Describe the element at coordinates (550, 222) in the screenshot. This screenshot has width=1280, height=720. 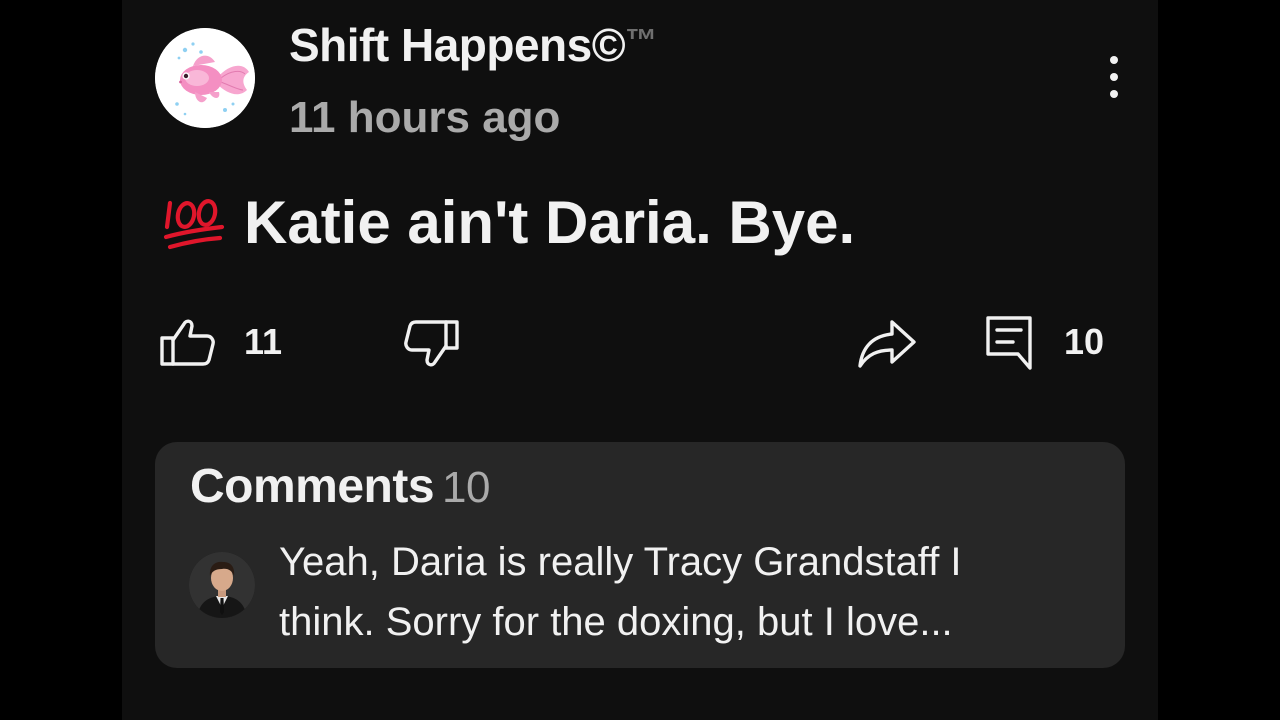
I see `post-text: Katie ain't Daria. Bye.` at that location.